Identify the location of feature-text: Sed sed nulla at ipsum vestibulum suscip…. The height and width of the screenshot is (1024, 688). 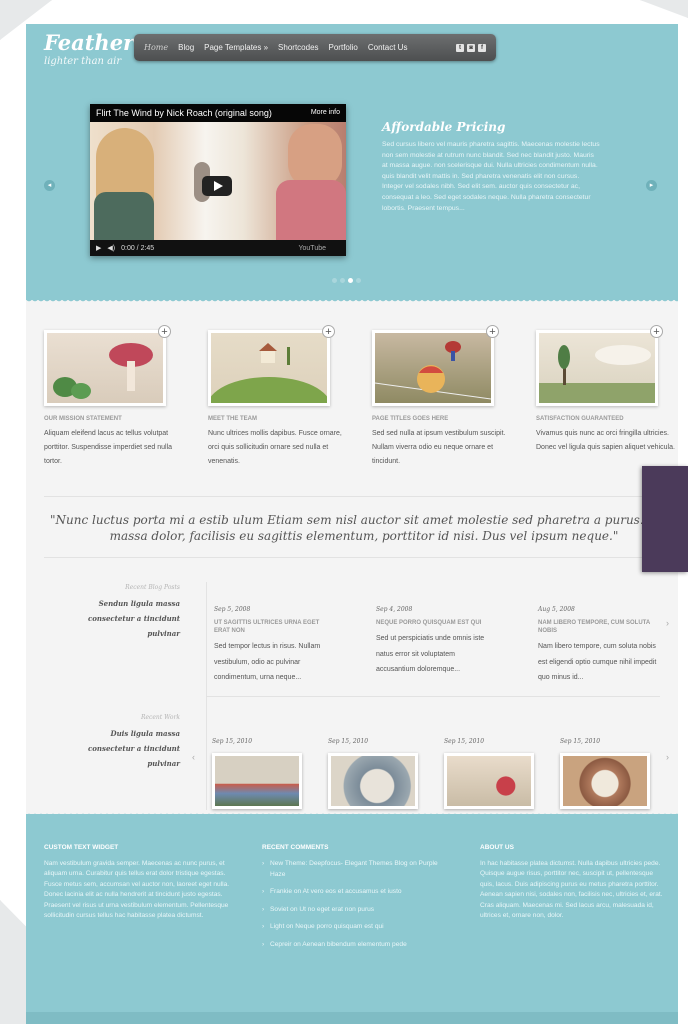
(439, 447).